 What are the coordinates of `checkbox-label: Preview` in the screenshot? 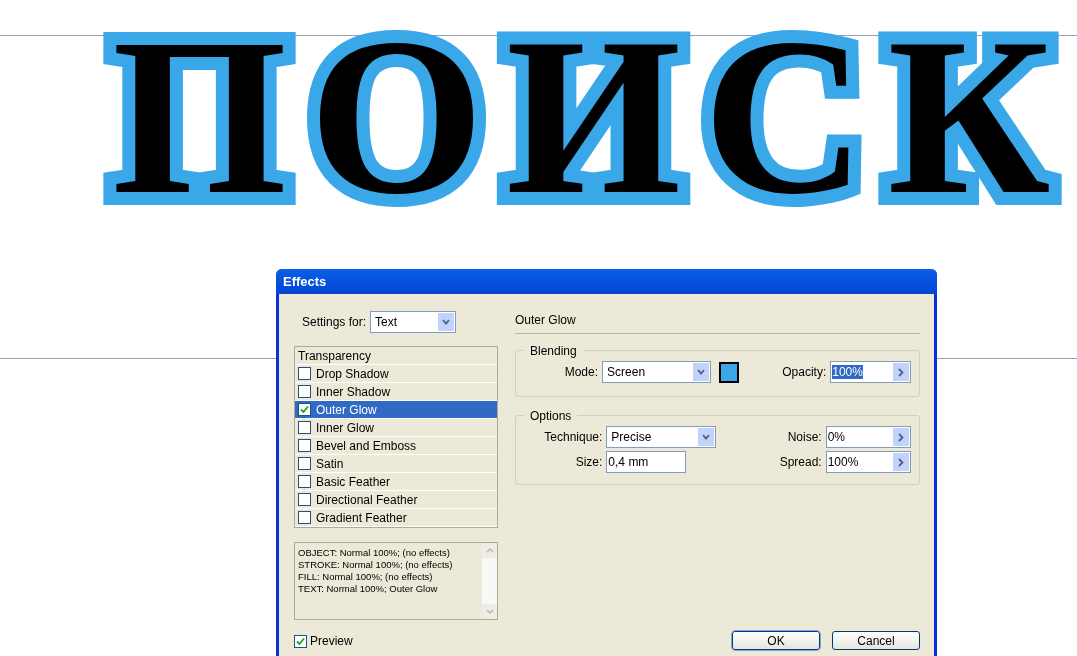 It's located at (331, 641).